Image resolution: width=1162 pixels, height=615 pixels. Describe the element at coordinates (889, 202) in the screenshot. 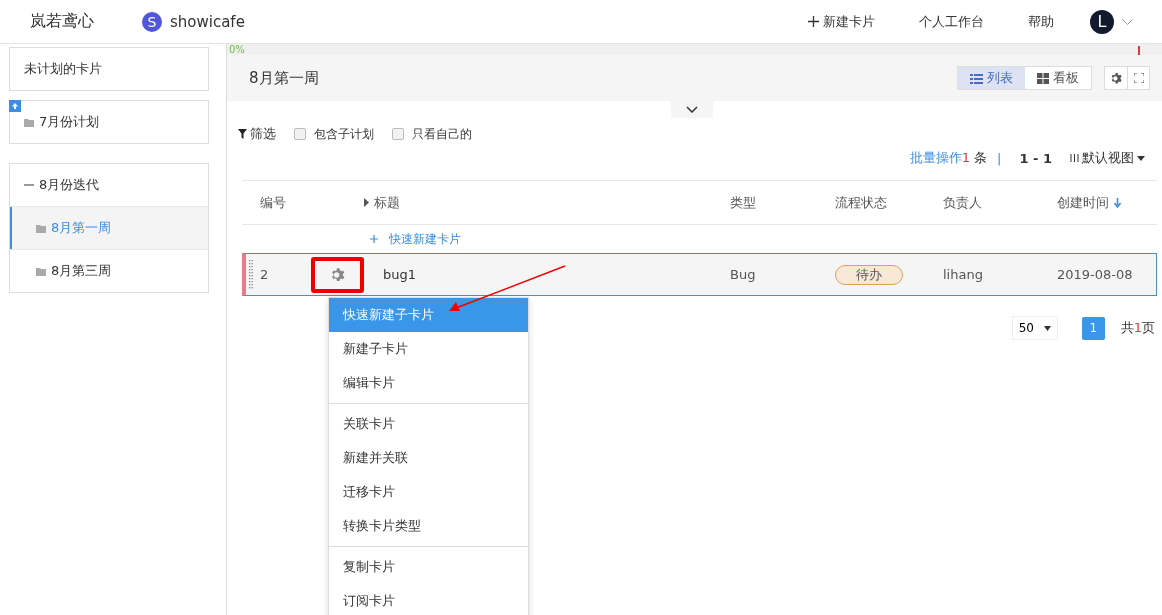

I see `column-header: 流程状态` at that location.